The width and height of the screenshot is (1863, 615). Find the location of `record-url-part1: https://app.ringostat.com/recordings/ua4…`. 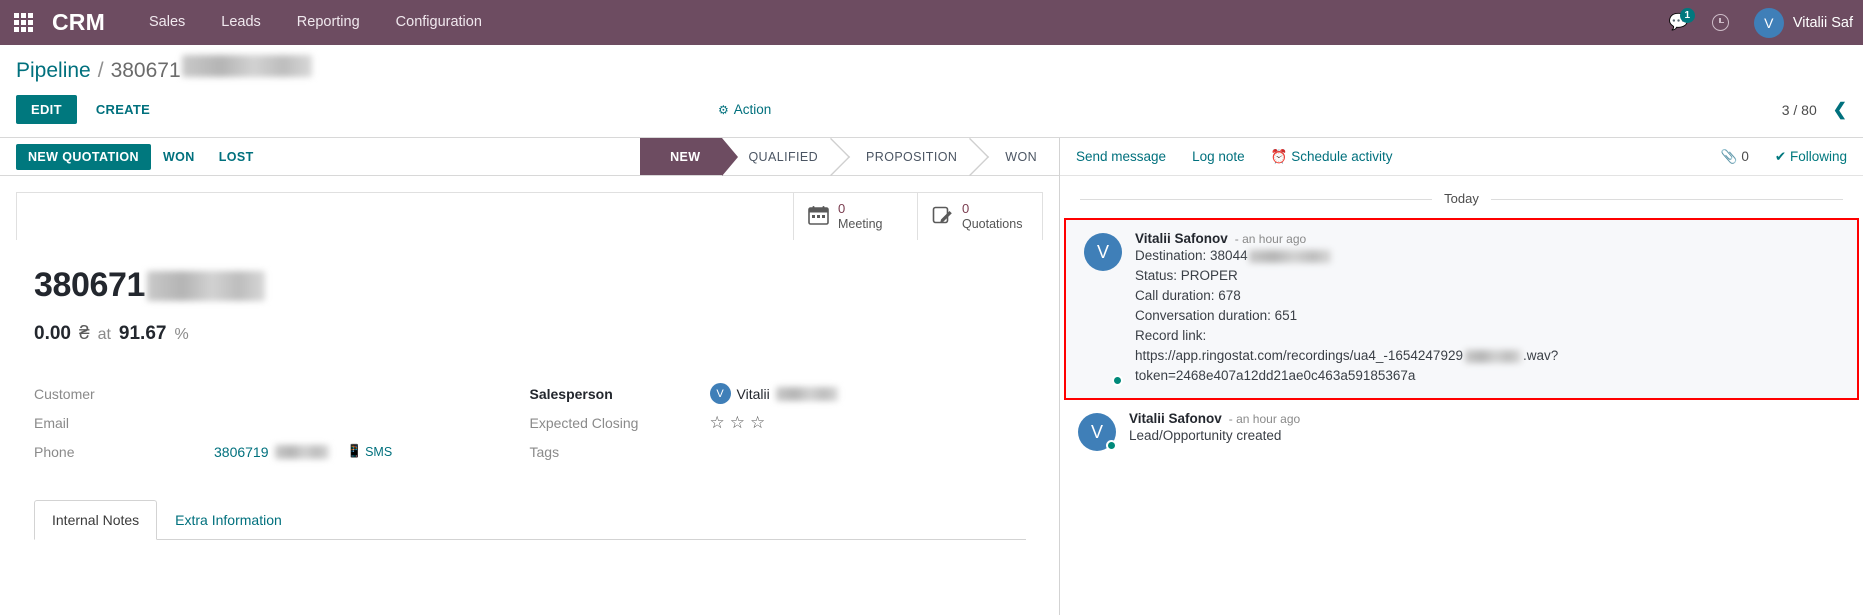

record-url-part1: https://app.ringostat.com/recordings/ua4… is located at coordinates (1299, 355).